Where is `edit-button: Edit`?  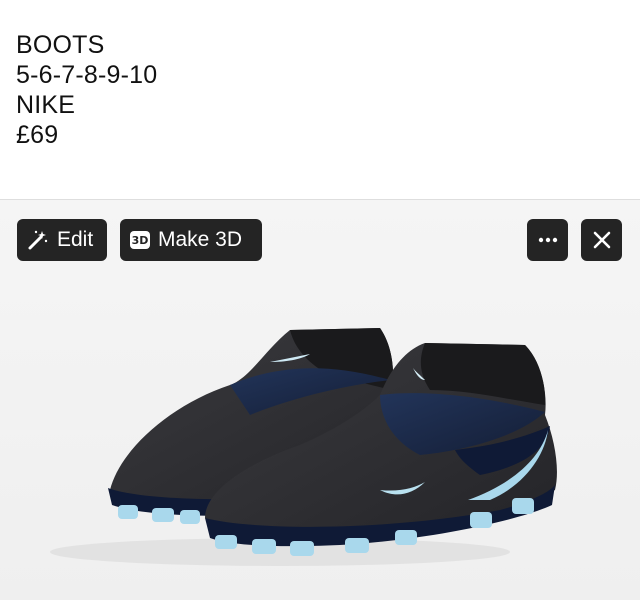
edit-button: Edit is located at coordinates (62, 240).